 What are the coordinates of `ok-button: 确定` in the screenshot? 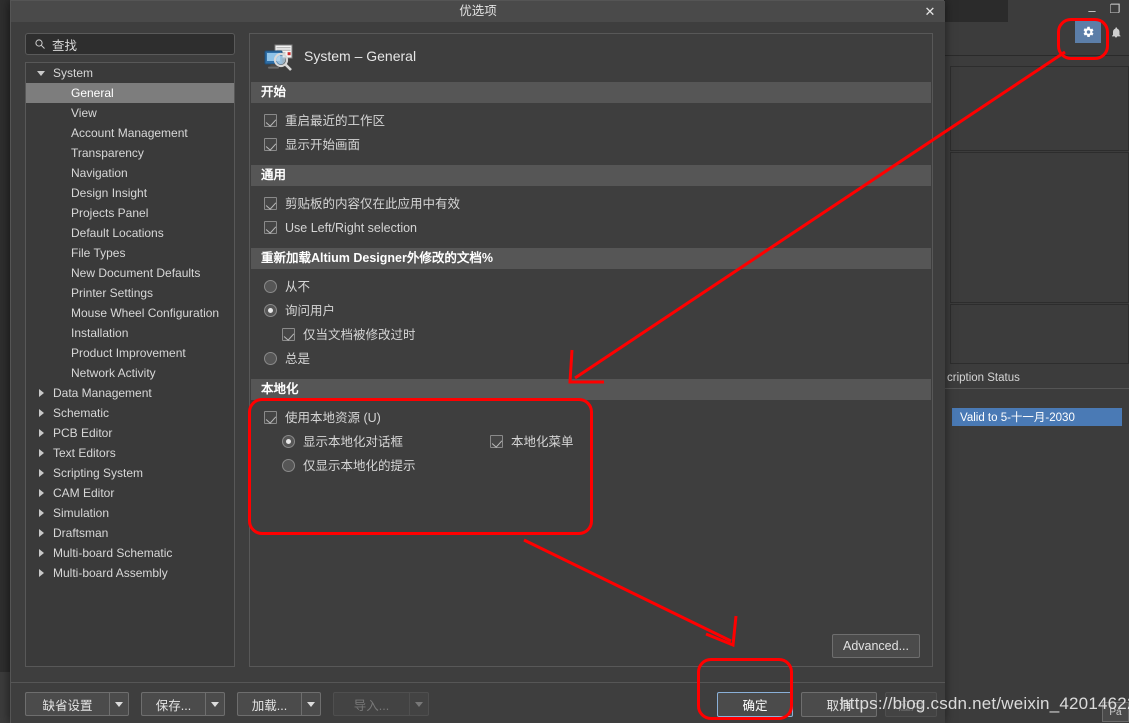 It's located at (755, 704).